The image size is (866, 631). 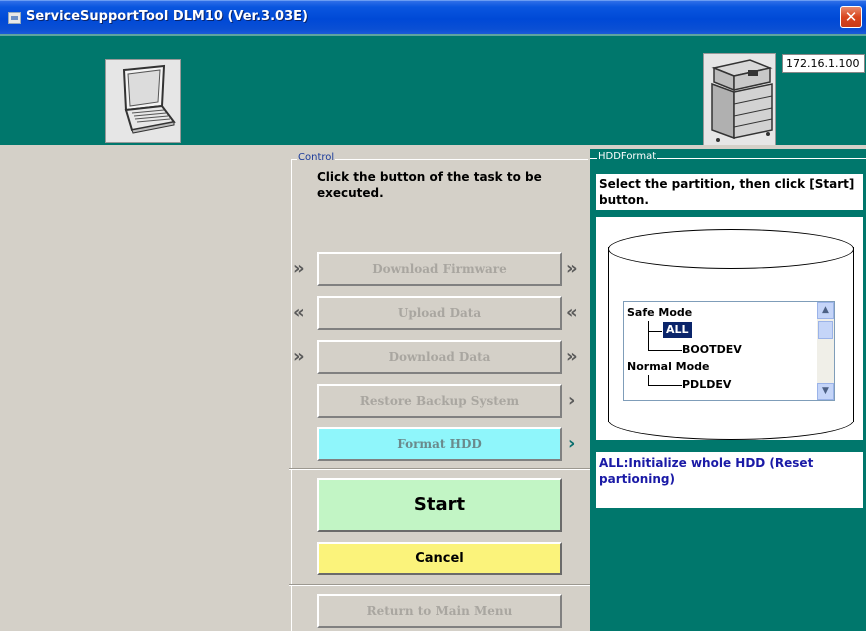 What do you see at coordinates (14, 18) in the screenshot?
I see `app-icon` at bounding box center [14, 18].